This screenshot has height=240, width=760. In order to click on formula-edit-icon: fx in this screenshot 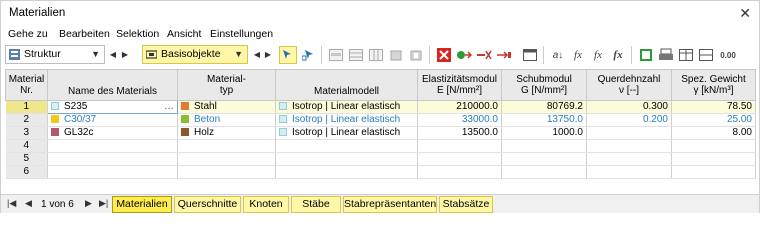, I will do `click(618, 55)`.